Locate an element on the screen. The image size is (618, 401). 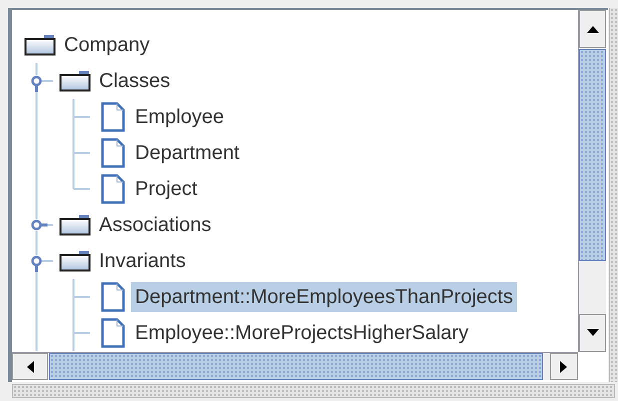
tree-item: Classes is located at coordinates (134, 81).